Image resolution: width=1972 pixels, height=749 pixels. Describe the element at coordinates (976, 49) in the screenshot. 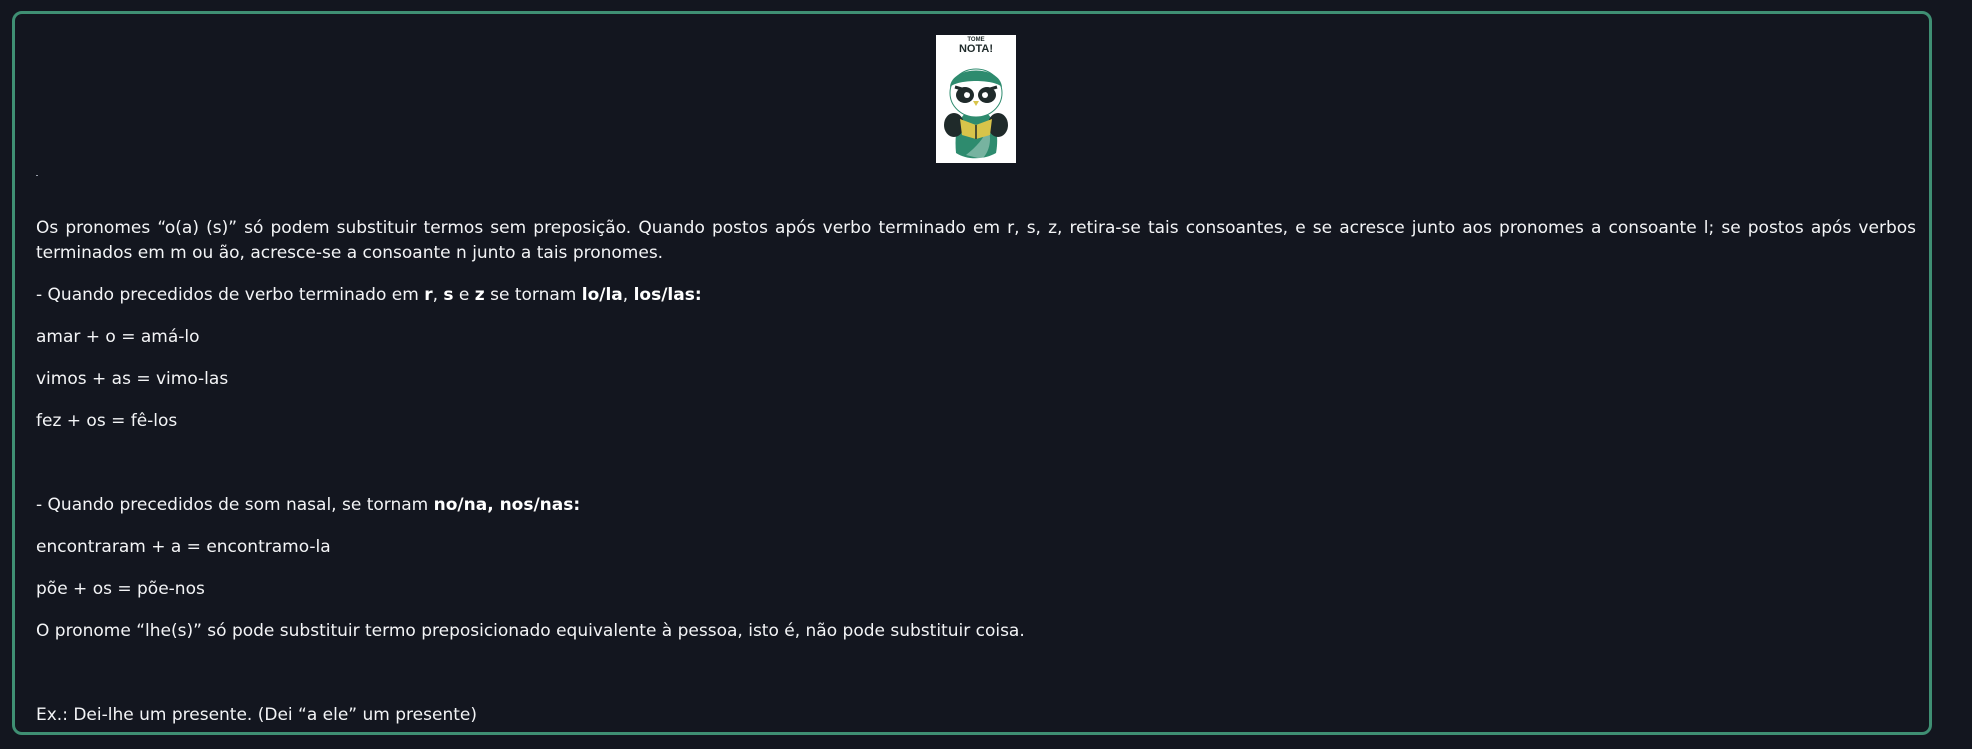

I see `svg-text: NOTA!` at that location.